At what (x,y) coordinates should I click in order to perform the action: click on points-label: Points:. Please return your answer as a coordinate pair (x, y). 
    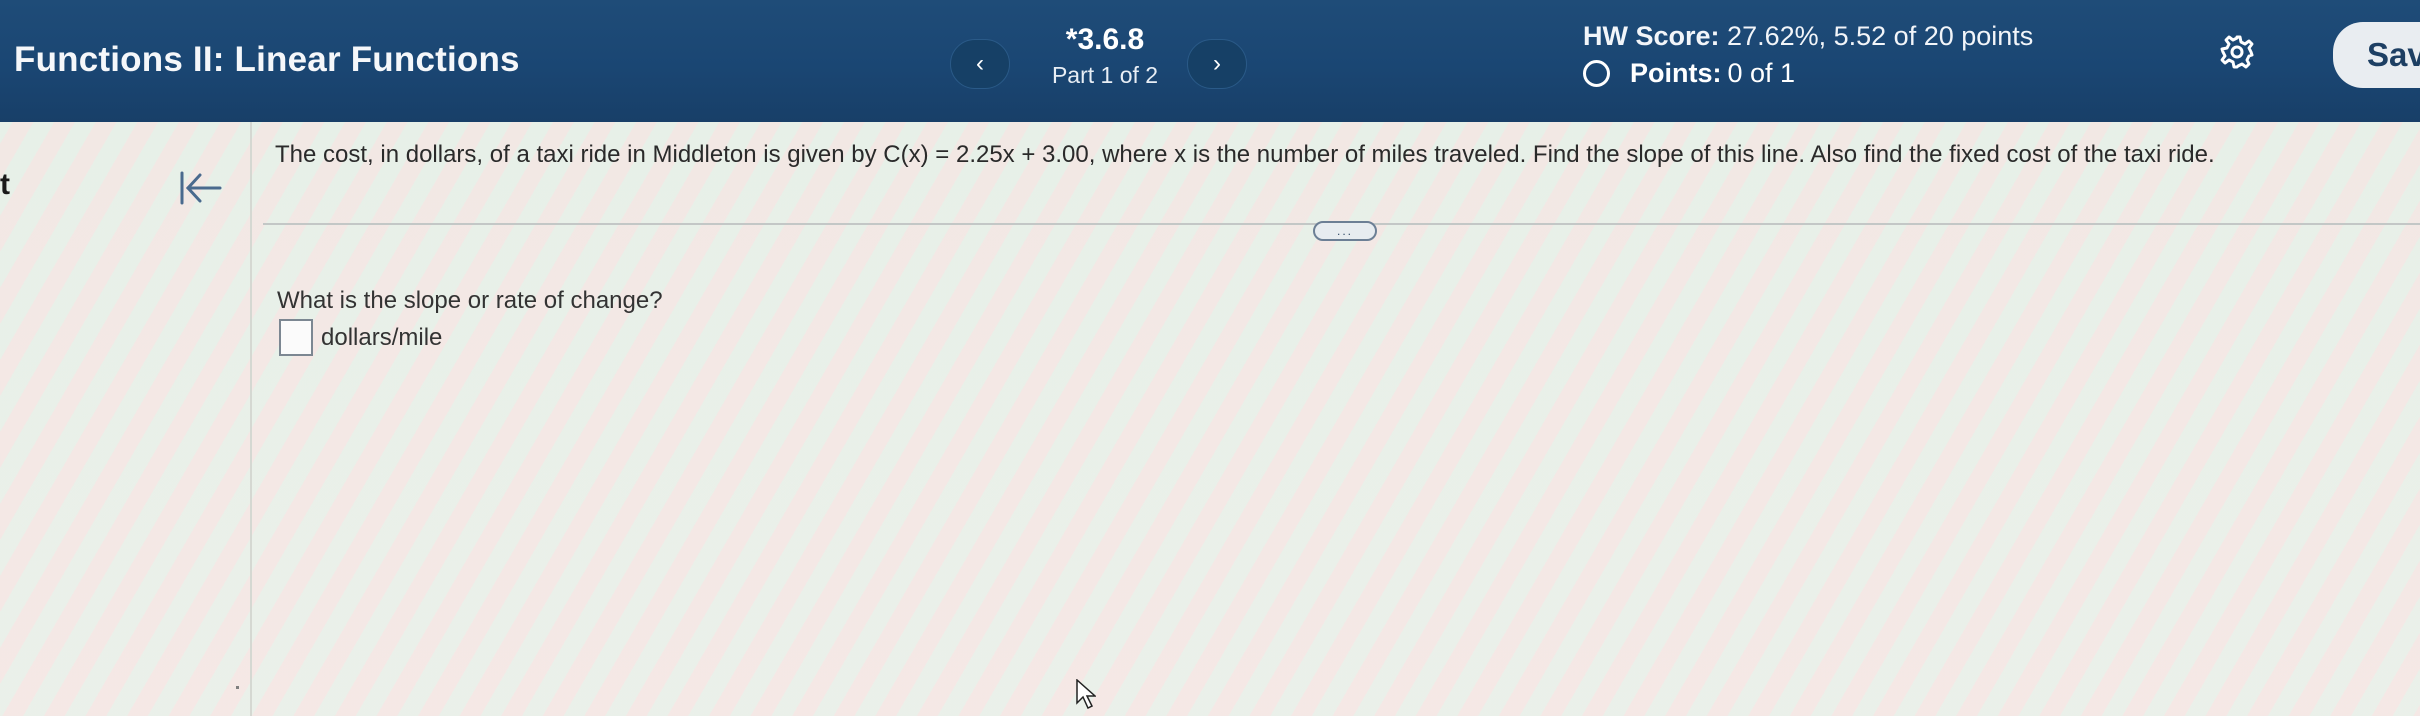
    Looking at the image, I should click on (1676, 73).